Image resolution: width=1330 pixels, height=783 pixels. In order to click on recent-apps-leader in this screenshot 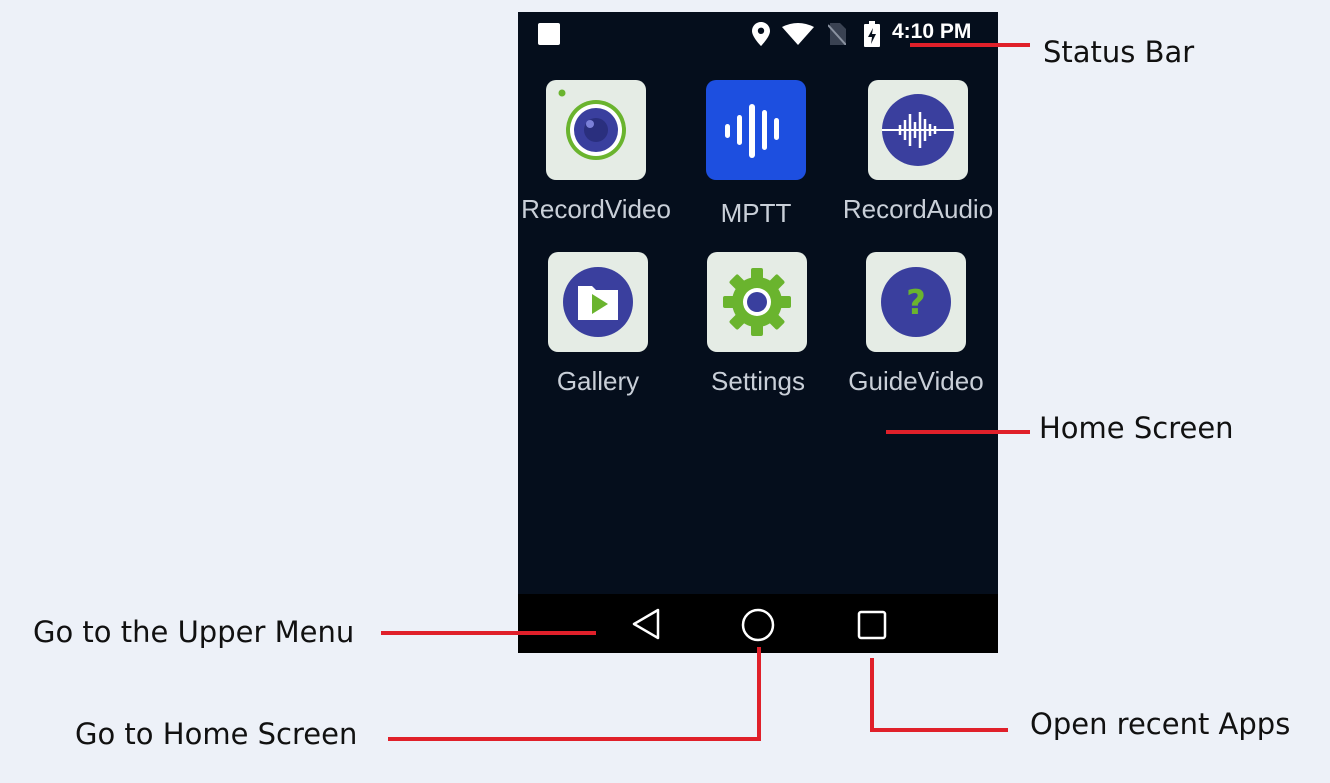, I will do `click(939, 695)`.